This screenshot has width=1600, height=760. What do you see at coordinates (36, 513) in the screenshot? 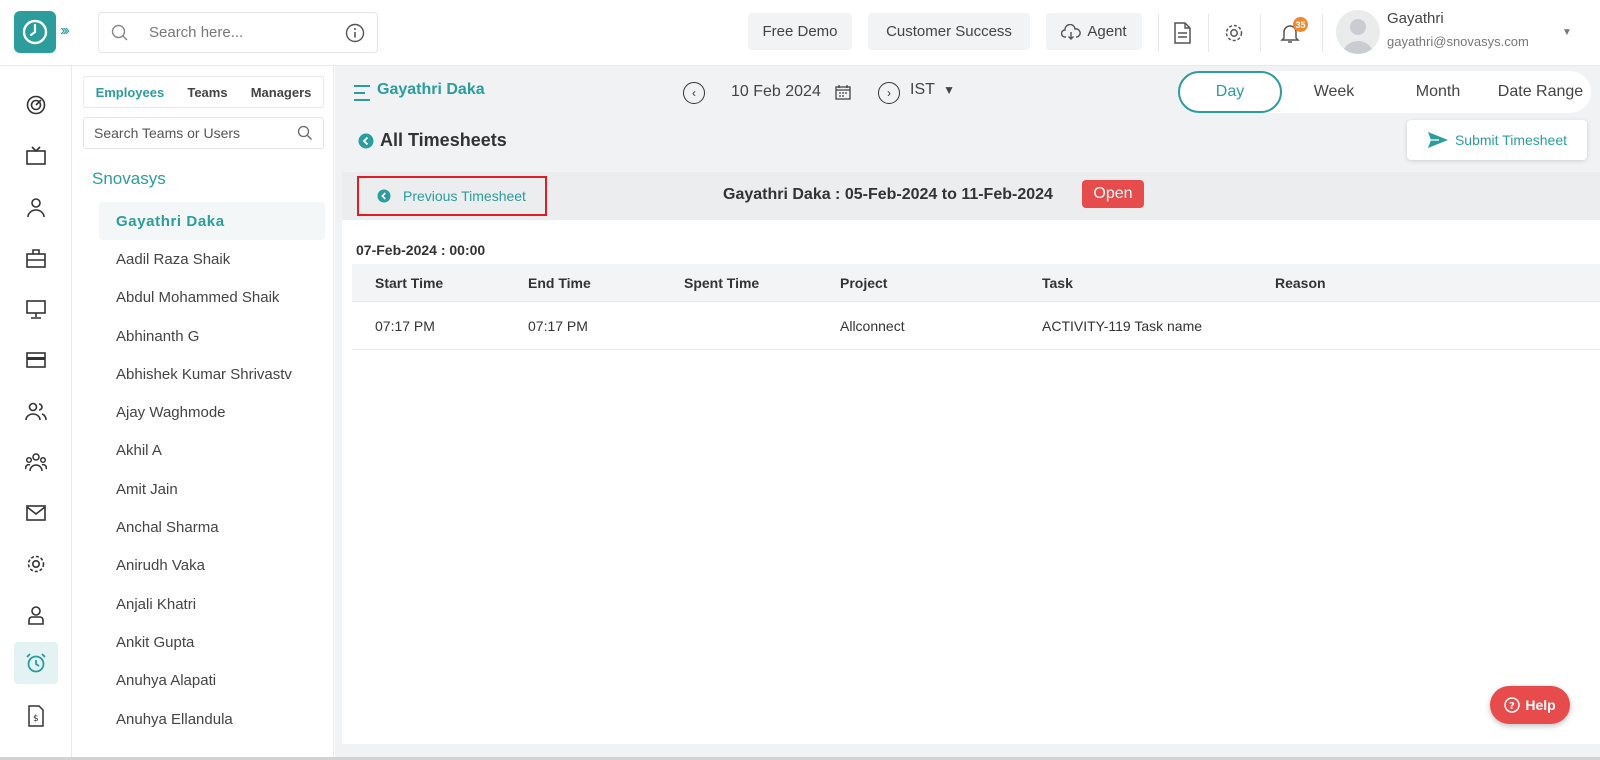
I see `mail-icon` at bounding box center [36, 513].